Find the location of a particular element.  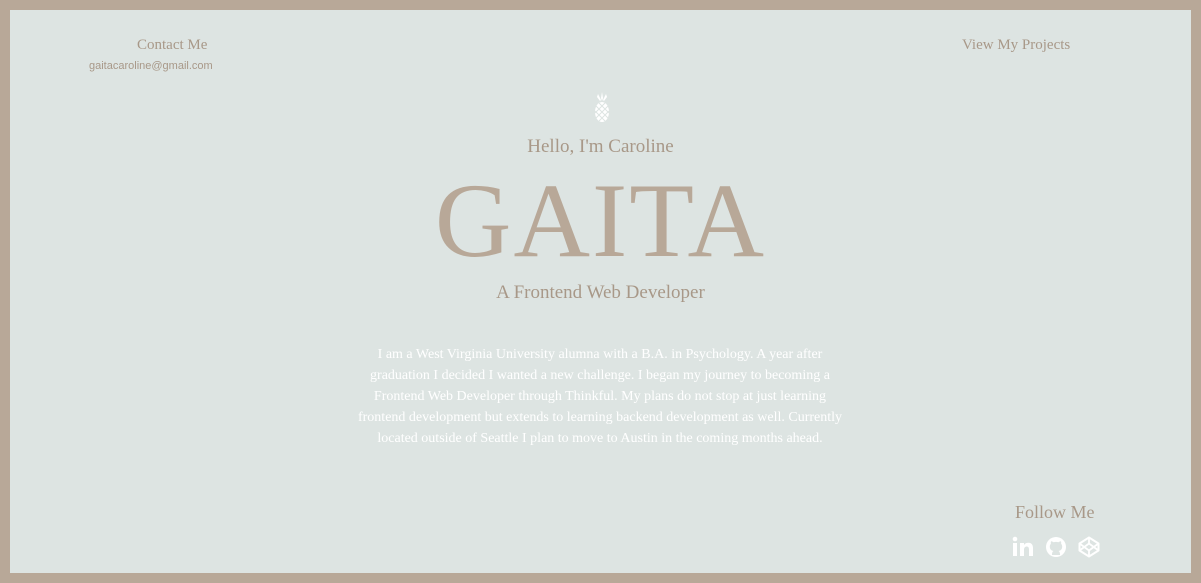

social-links is located at coordinates (1056, 547).